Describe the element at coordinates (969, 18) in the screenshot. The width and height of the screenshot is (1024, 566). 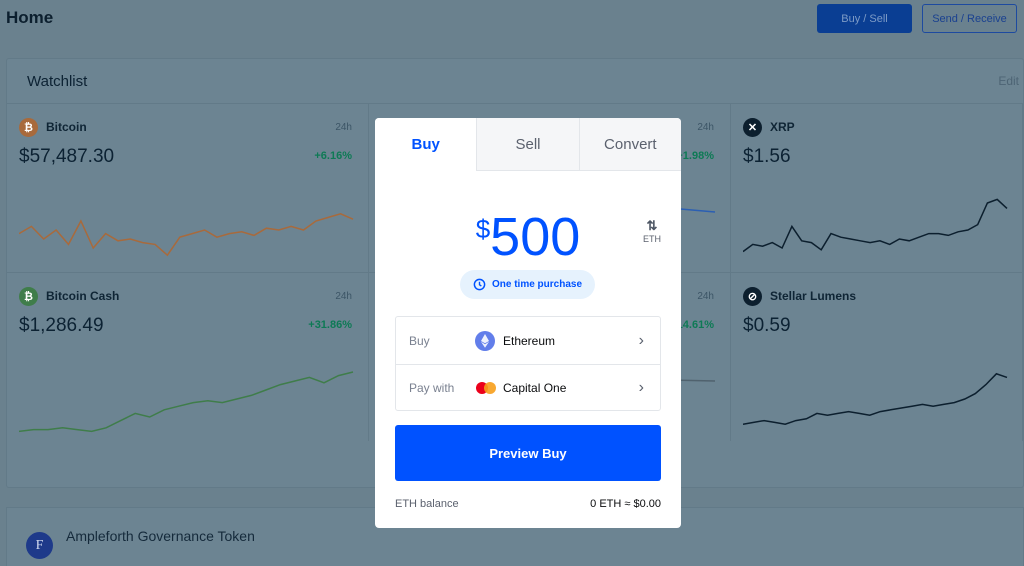
I see `send-receive-button: Send / Receive` at that location.